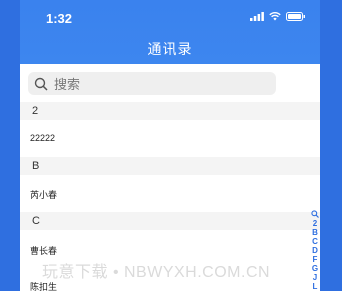 The image size is (342, 291). I want to click on search-placeholder: 搜索, so click(67, 84).